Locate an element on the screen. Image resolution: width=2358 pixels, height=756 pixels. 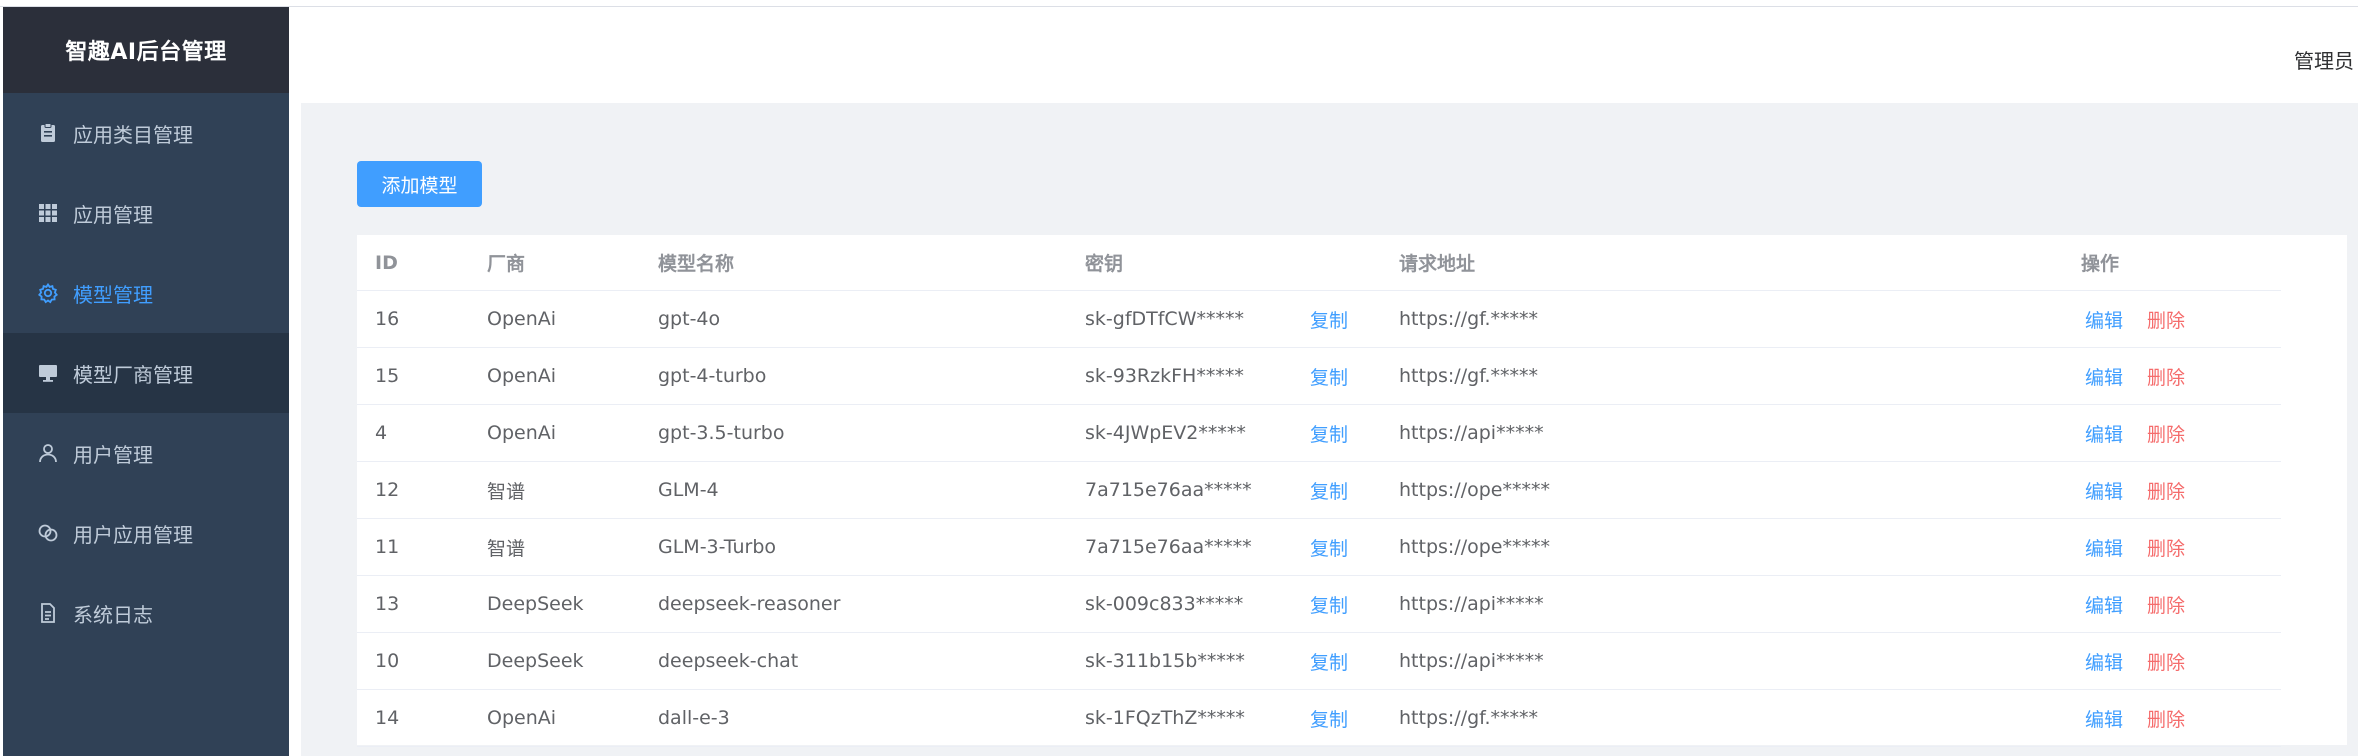
cell-key: sk-4JWpEV2***** is located at coordinates (1179, 433).